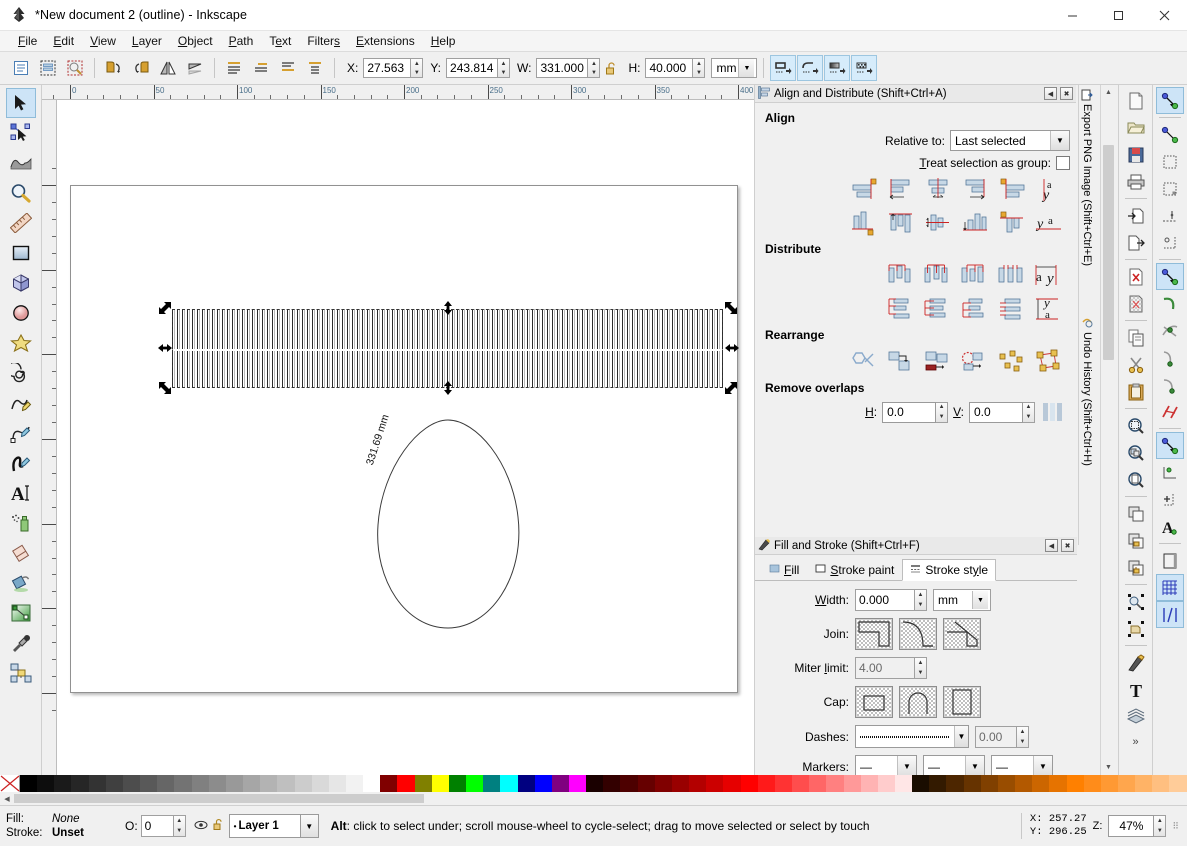 Image resolution: width=1187 pixels, height=846 pixels. I want to click on dropper-tool, so click(21, 643).